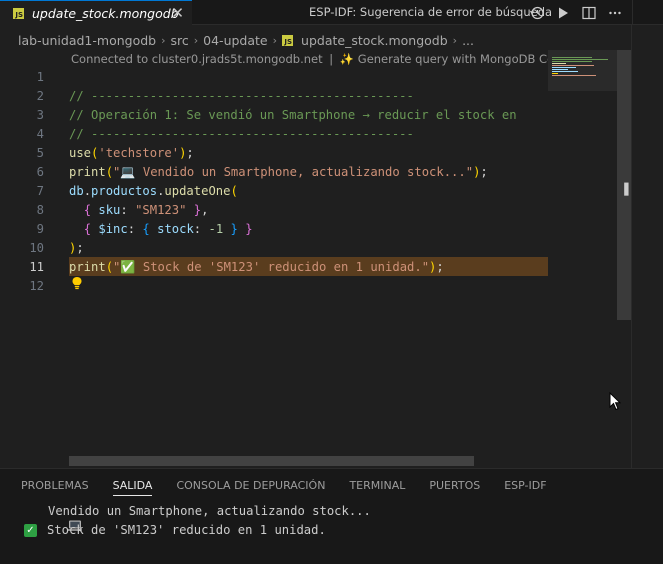  I want to click on scroll-position-marker: ▐, so click(624, 189).